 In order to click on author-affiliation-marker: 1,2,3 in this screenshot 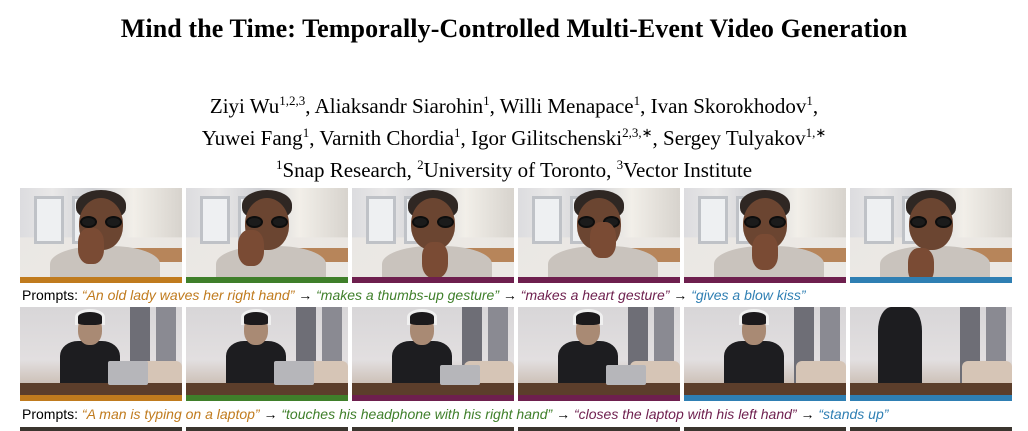, I will do `click(292, 100)`.